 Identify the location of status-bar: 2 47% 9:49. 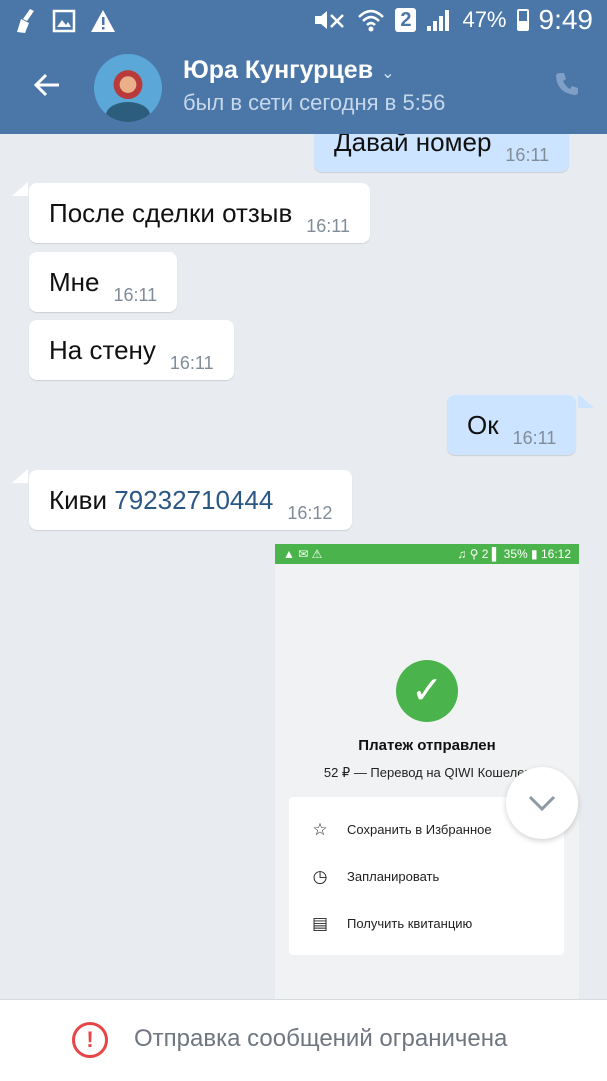
(303, 21).